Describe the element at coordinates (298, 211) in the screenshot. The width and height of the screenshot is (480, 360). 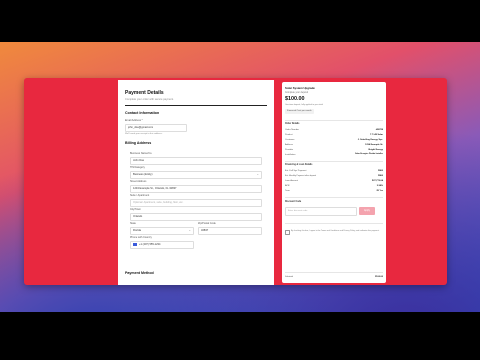
I see `discount-placeholder: Enter discount code` at that location.